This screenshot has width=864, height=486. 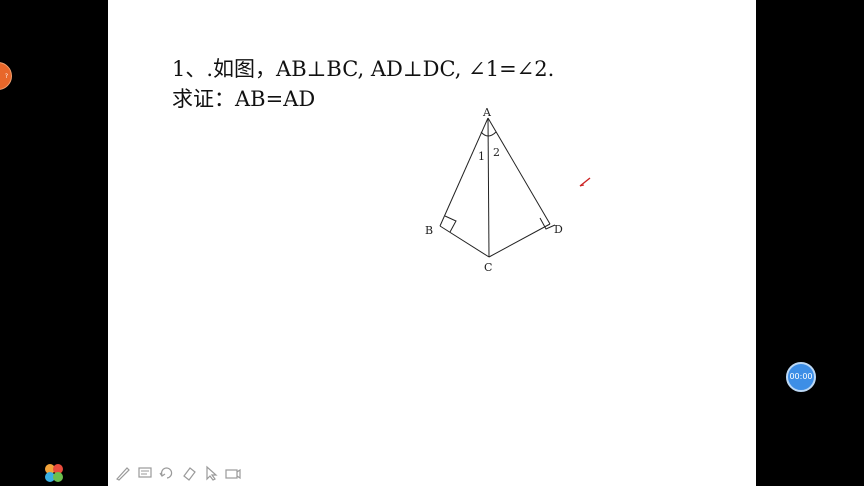 I want to click on segment-ab, so click(x=464, y=172).